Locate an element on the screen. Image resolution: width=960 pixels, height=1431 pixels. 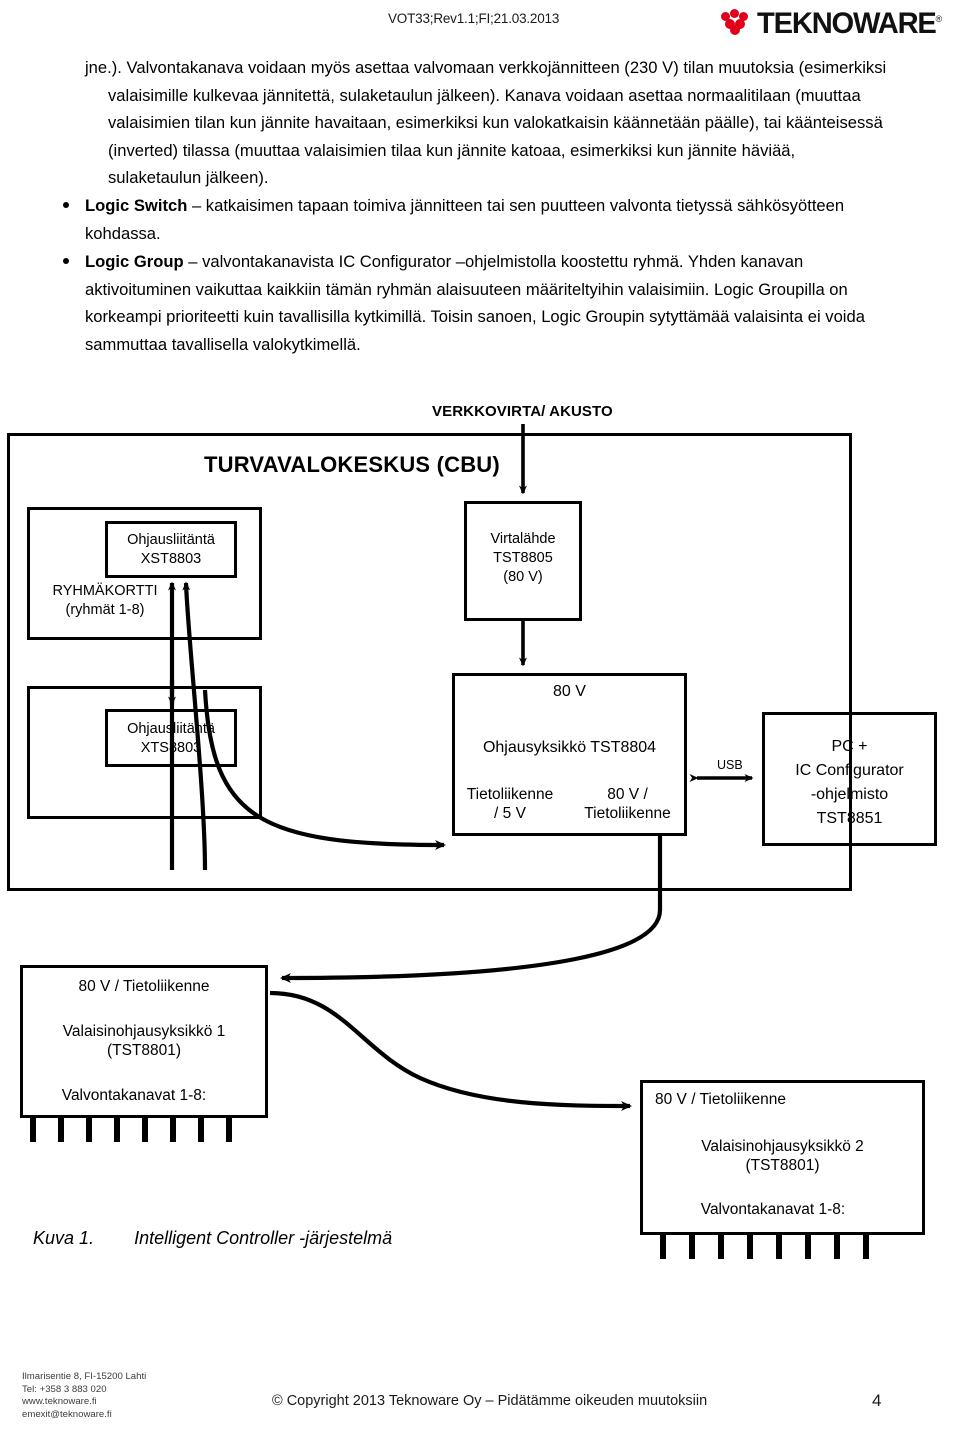
page-header: VOT33;Rev1.1;FI;21.03.2013 TEKNOWARE® is located at coordinates (480, 24).